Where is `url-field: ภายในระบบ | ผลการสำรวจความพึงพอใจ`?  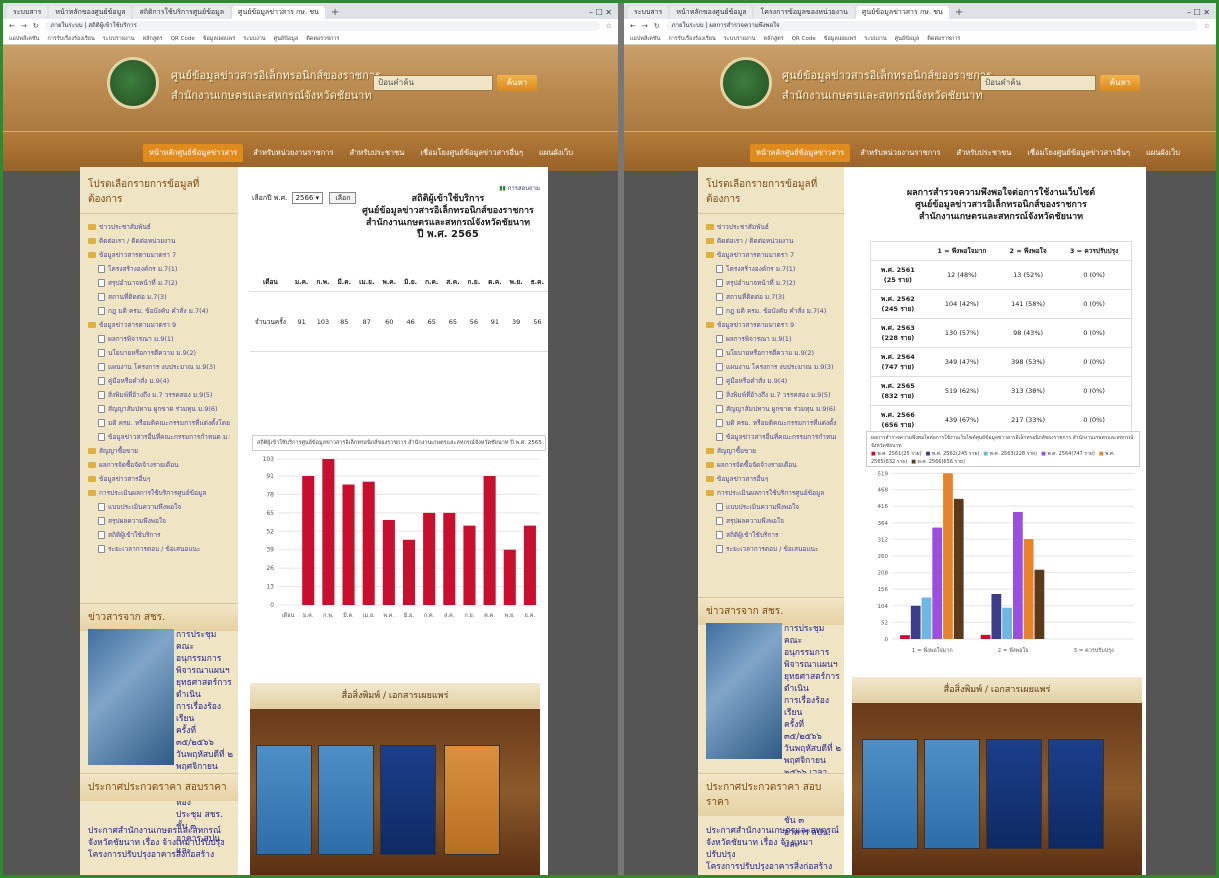
url-field: ภายในระบบ | ผลการสำรวจความพึงพอใจ is located at coordinates (931, 26).